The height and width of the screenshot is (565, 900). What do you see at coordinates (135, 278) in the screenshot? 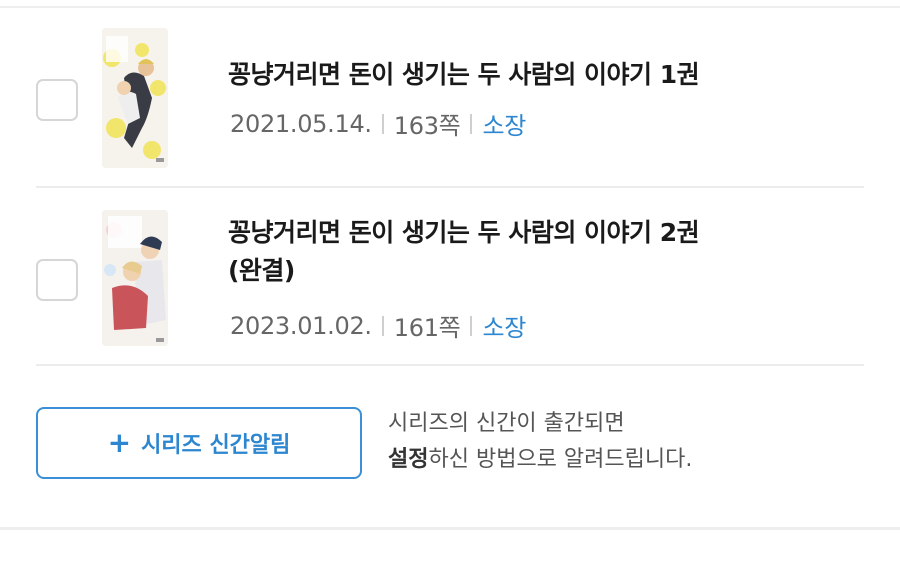
I see `book-2-cover` at bounding box center [135, 278].